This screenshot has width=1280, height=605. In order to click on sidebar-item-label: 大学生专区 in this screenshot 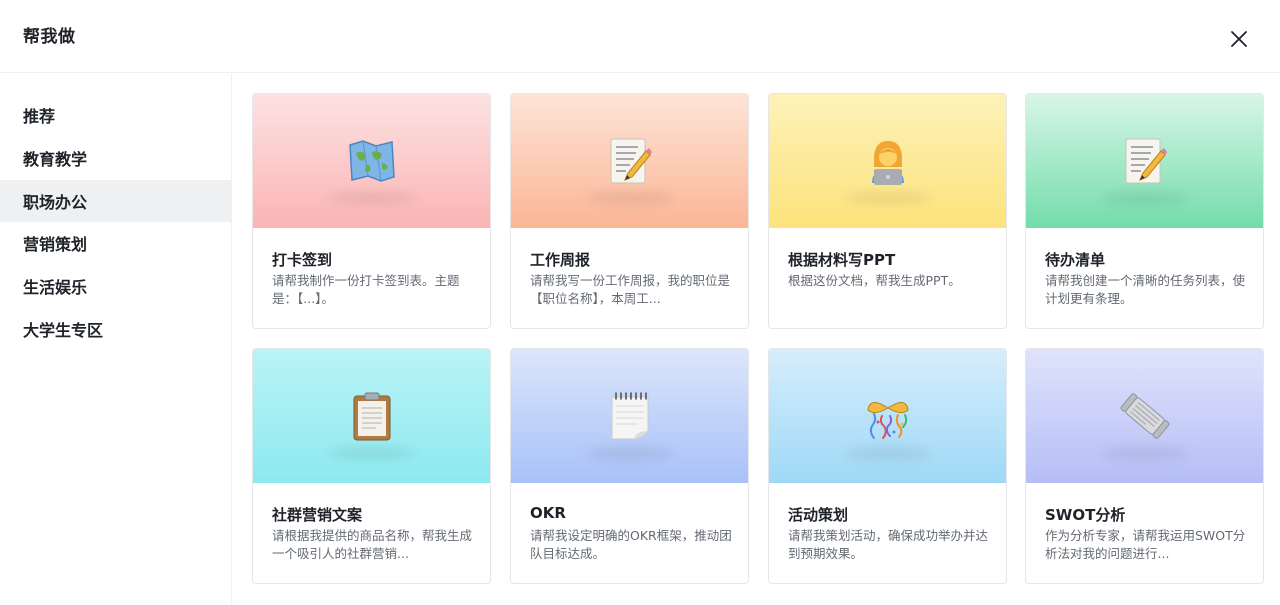, I will do `click(63, 330)`.